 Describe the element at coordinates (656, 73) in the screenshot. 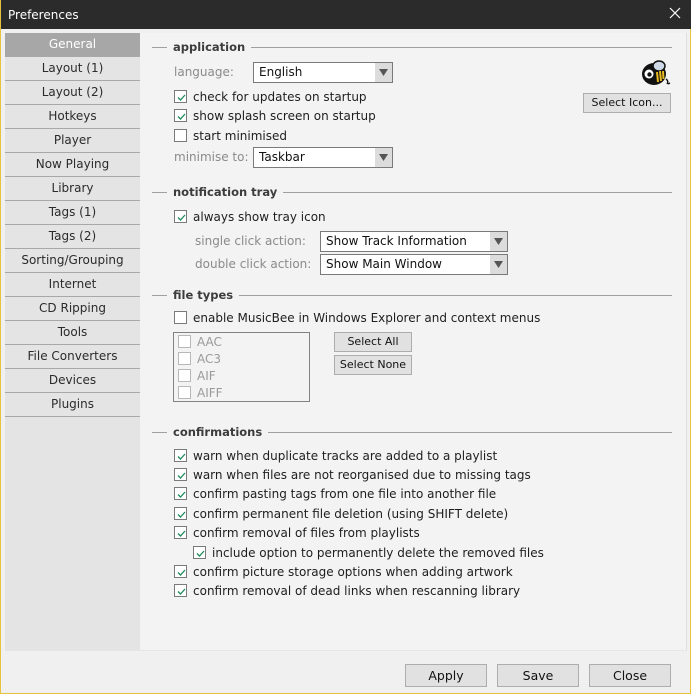

I see `musicbee-bee-icon` at that location.